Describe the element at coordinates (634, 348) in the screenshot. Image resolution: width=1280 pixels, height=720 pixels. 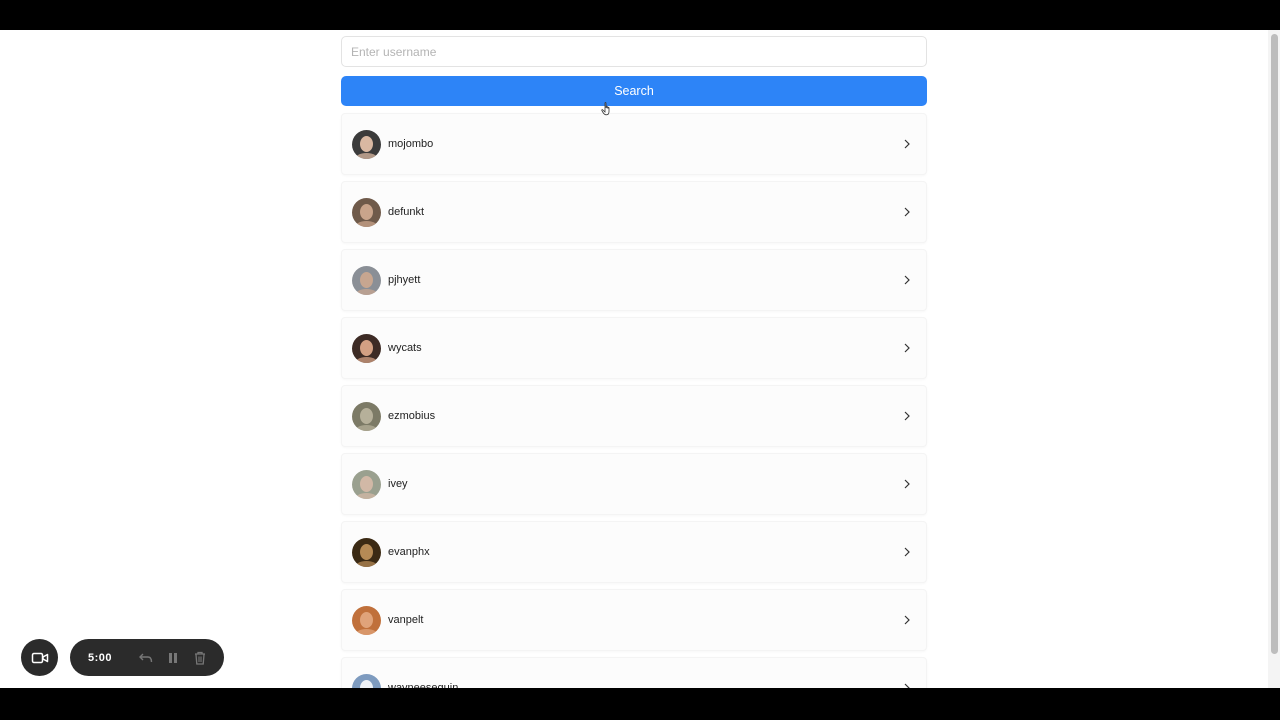
I see `user-list-item: wycats` at that location.